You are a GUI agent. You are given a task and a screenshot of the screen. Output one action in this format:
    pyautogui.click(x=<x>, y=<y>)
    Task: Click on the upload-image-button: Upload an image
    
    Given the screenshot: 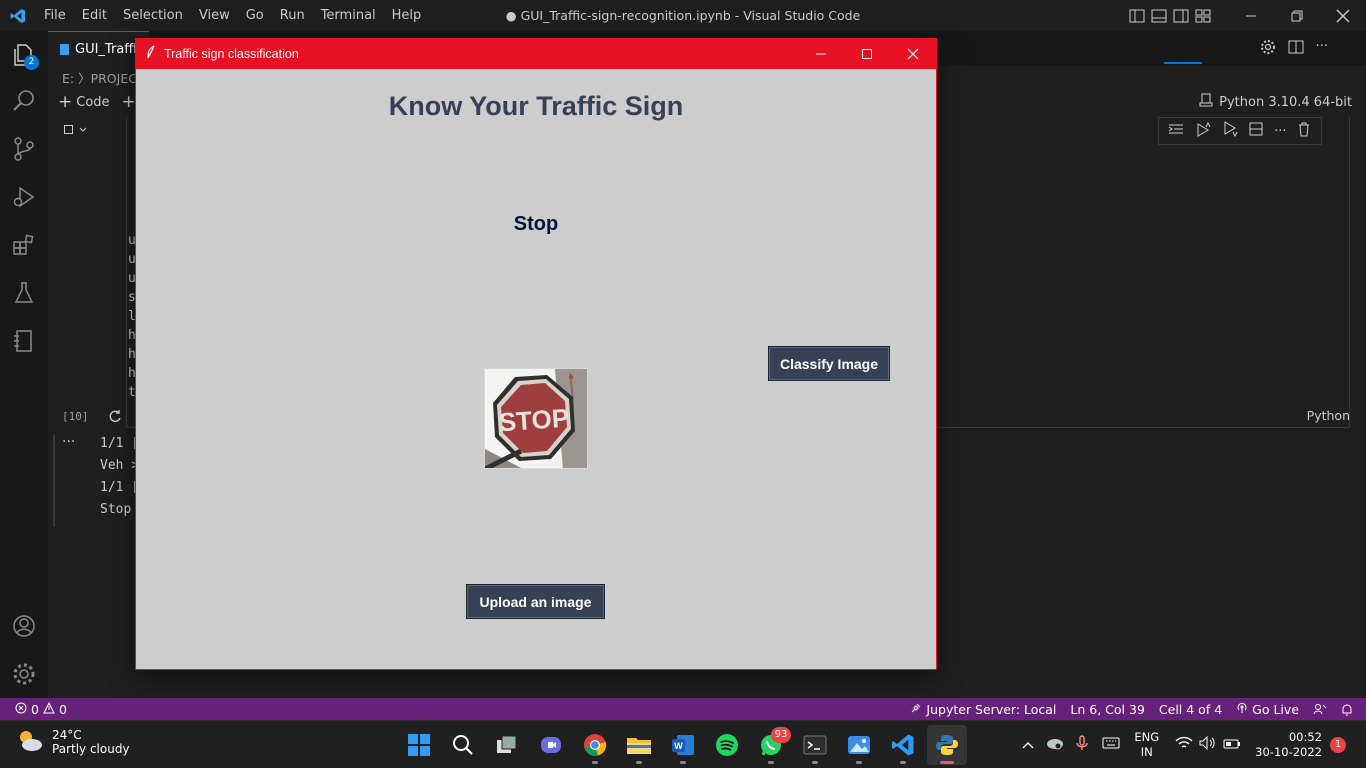 What is the action you would take?
    pyautogui.click(x=535, y=601)
    